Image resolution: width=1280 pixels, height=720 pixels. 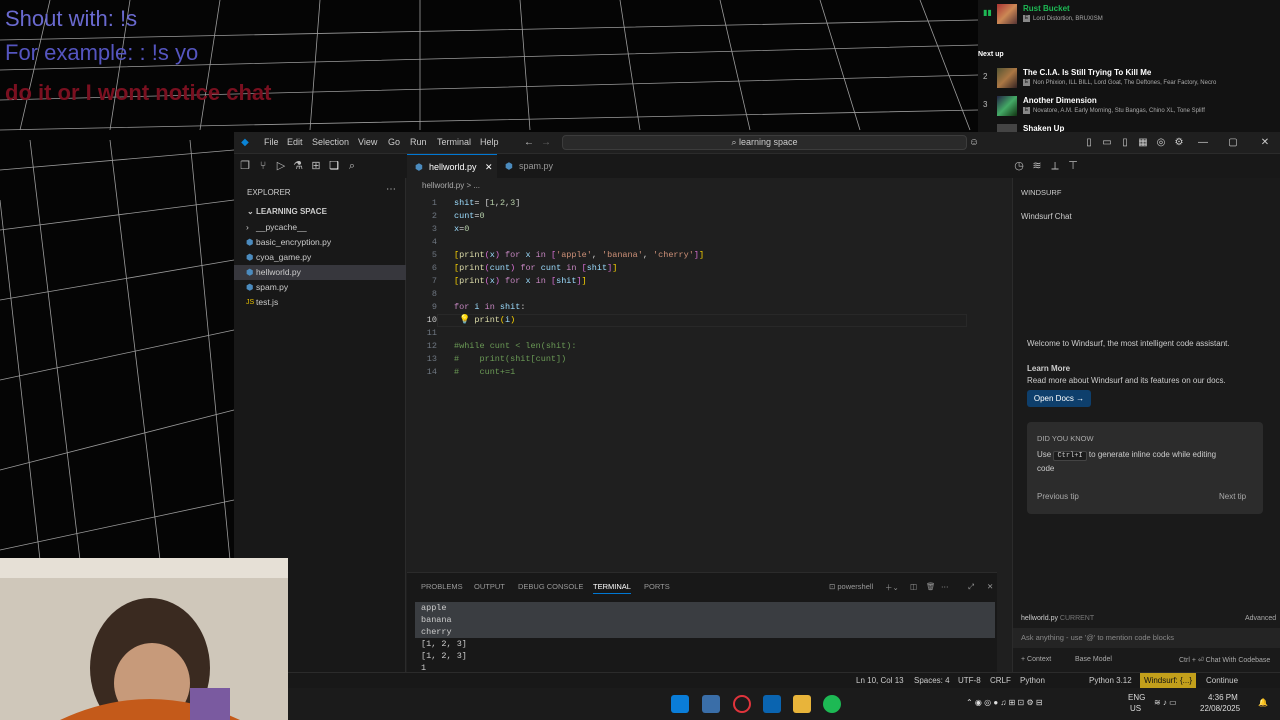 I want to click on notification-icon: 🔔, so click(x=1263, y=702).